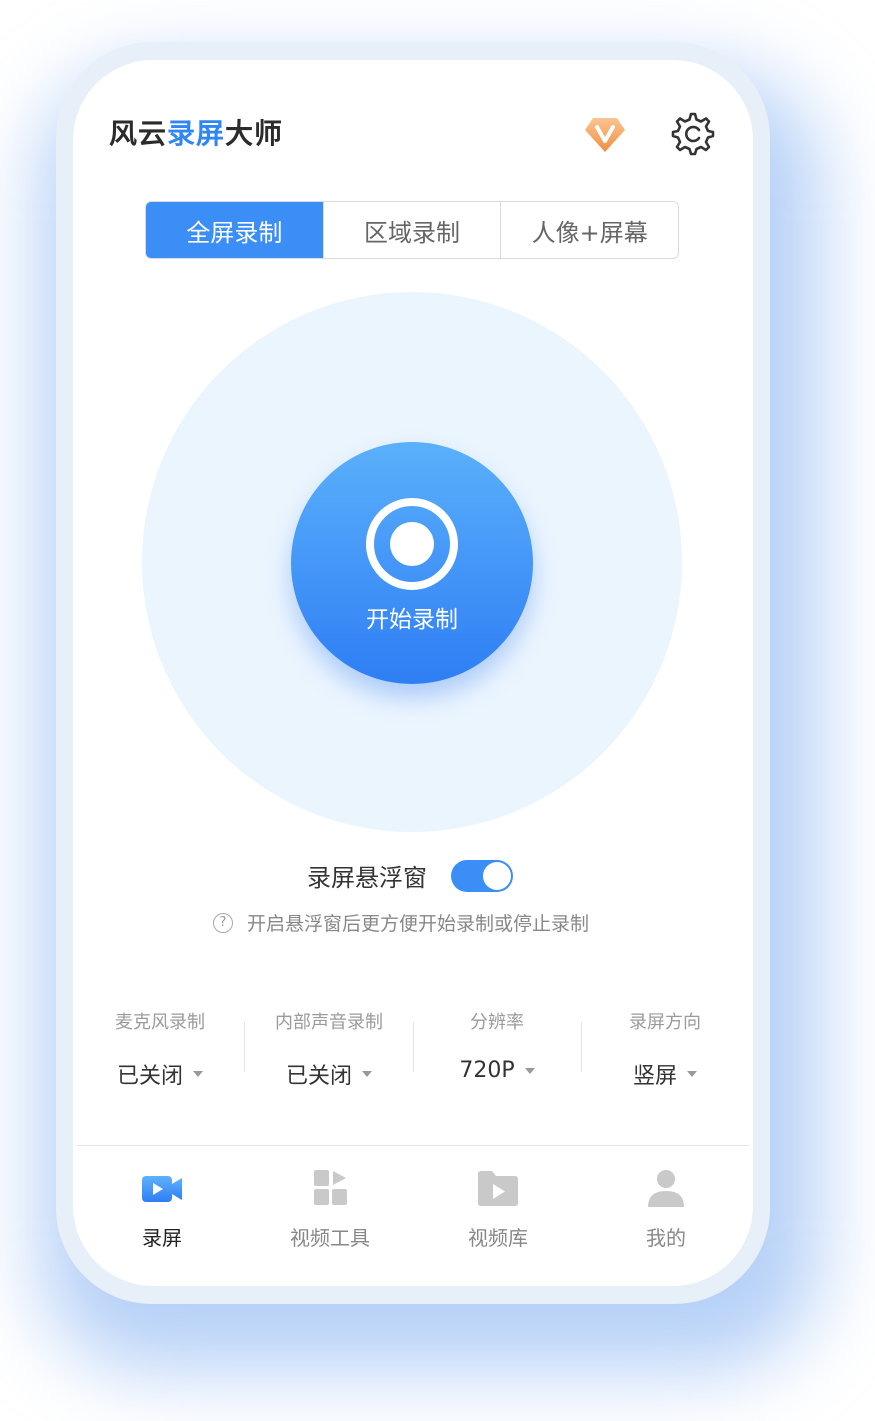  What do you see at coordinates (665, 1022) in the screenshot?
I see `setting-label: 录屏方向` at bounding box center [665, 1022].